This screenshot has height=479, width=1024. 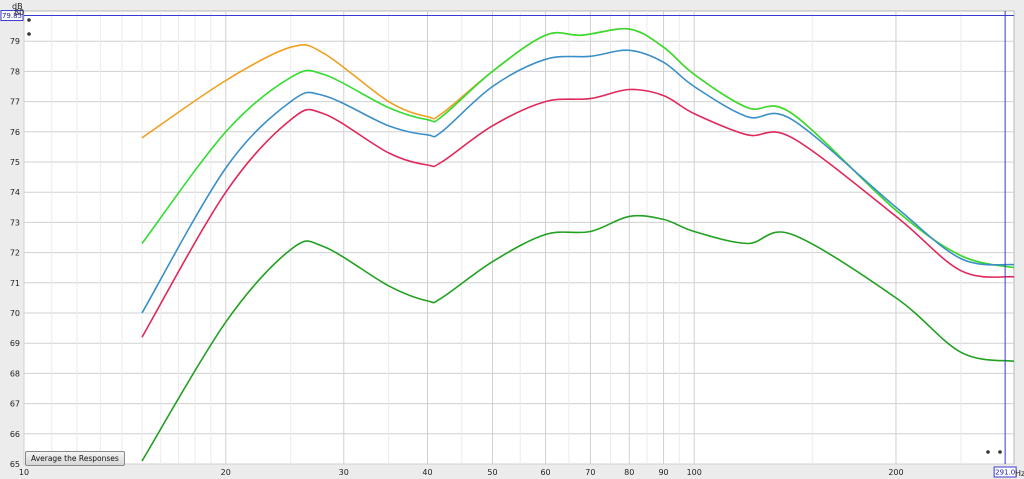 What do you see at coordinates (19, 12) in the screenshot?
I see `y-top-label: 80` at bounding box center [19, 12].